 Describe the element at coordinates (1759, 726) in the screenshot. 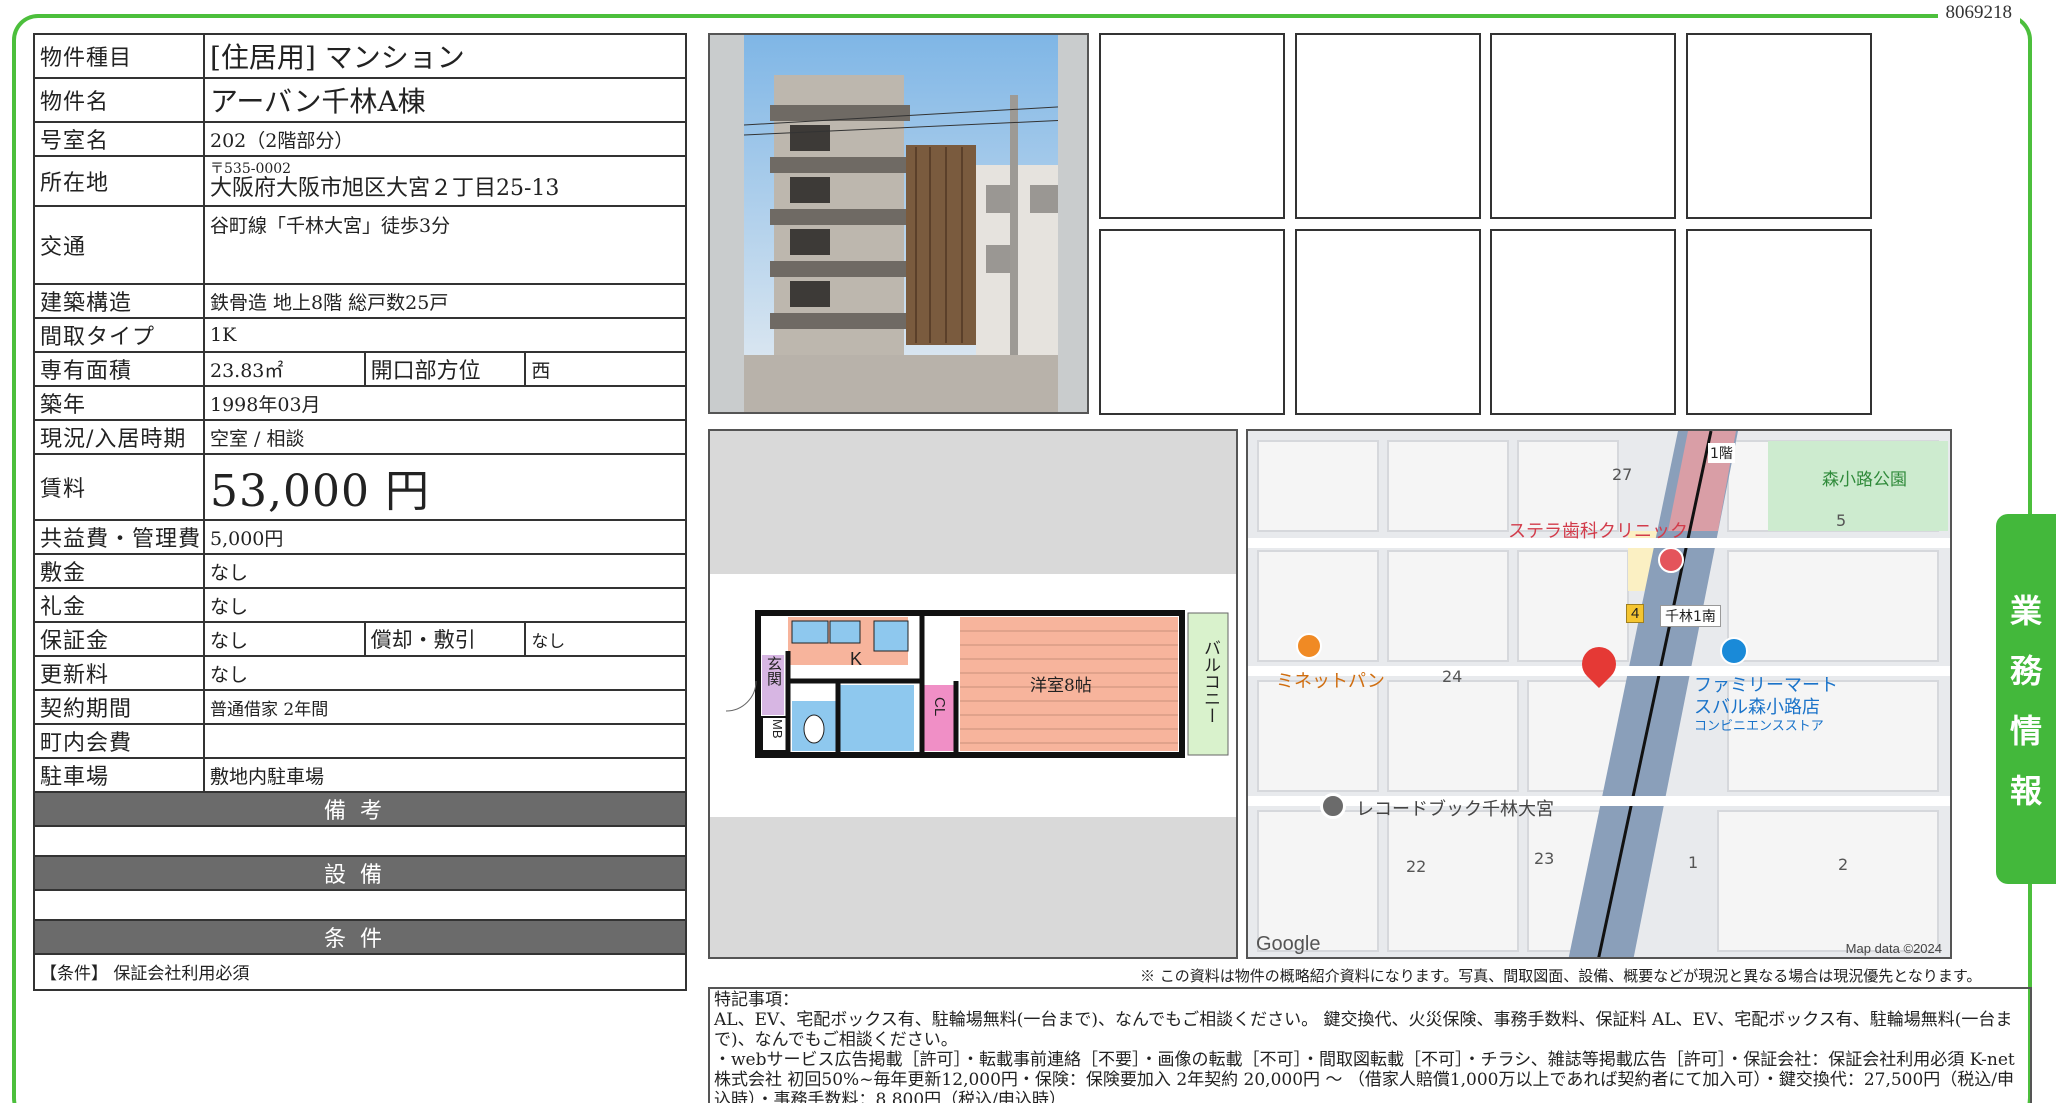

I see `map-store-label-3: コンビニエンスストア` at that location.